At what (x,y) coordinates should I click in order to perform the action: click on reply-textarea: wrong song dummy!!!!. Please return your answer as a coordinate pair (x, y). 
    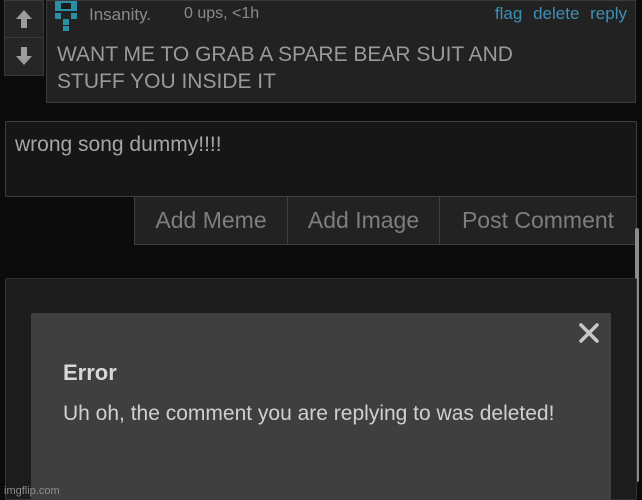
    Looking at the image, I should click on (321, 159).